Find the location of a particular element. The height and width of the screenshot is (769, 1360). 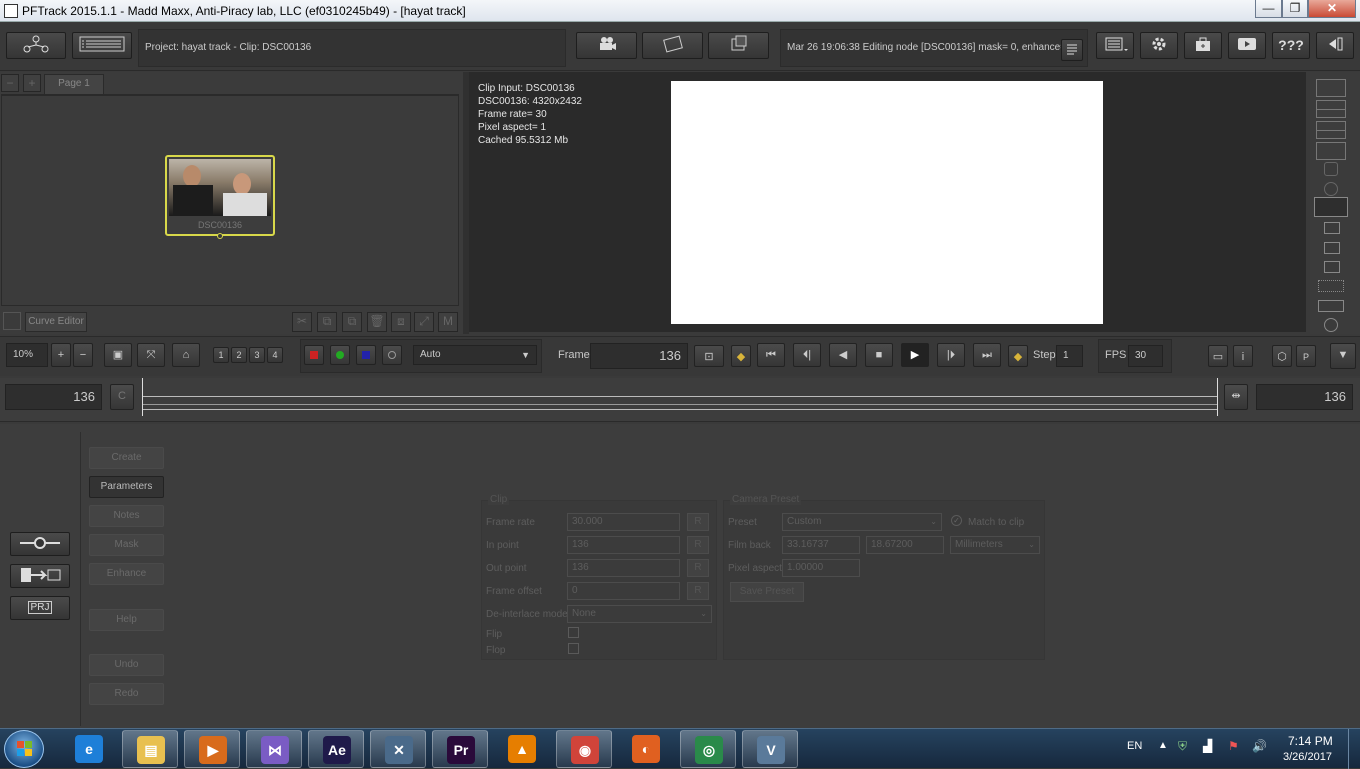

layout-split-h-icon is located at coordinates (1331, 109).